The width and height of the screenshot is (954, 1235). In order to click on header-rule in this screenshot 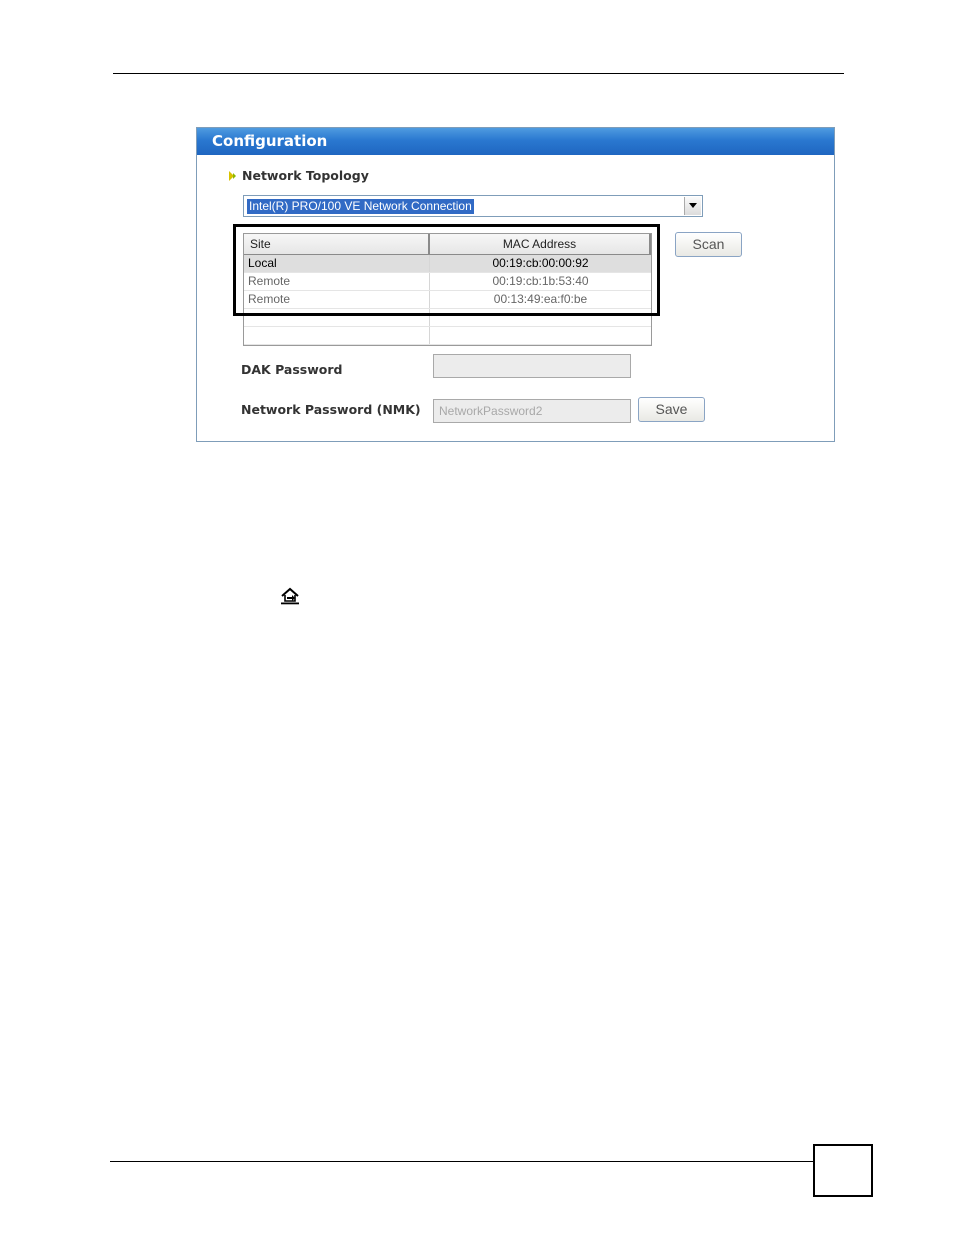, I will do `click(478, 73)`.